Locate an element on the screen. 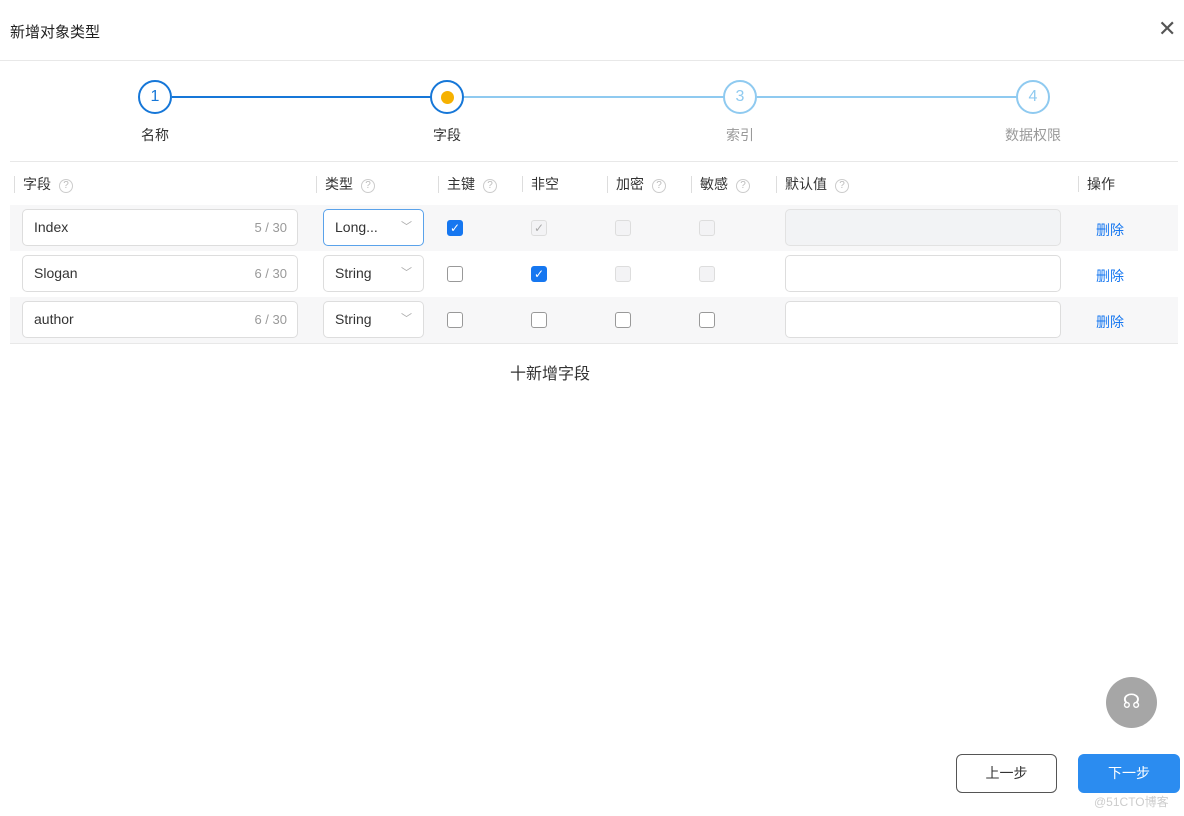  current-step-dot is located at coordinates (447, 97).